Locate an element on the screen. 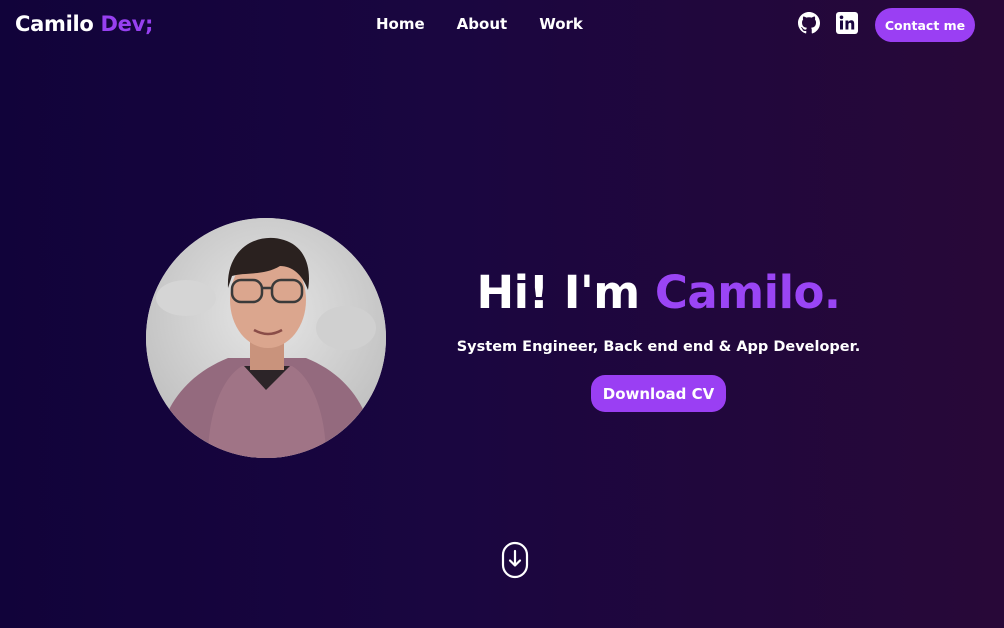  hero-greeting: Hi! I'm is located at coordinates (558, 292).